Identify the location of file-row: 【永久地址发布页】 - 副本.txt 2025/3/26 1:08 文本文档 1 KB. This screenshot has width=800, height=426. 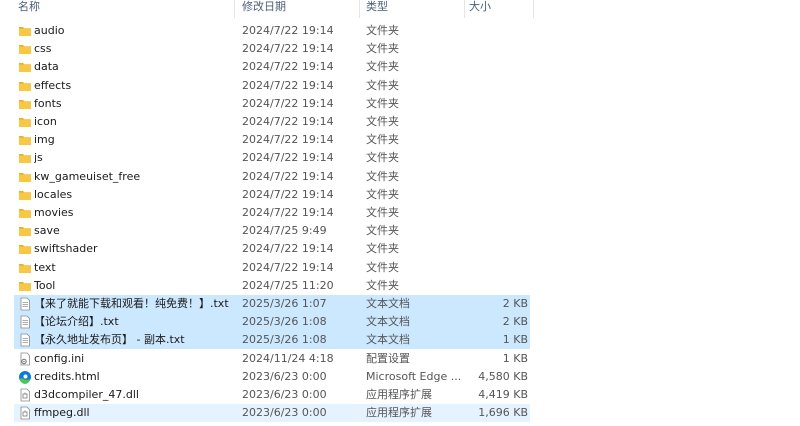
(272, 340).